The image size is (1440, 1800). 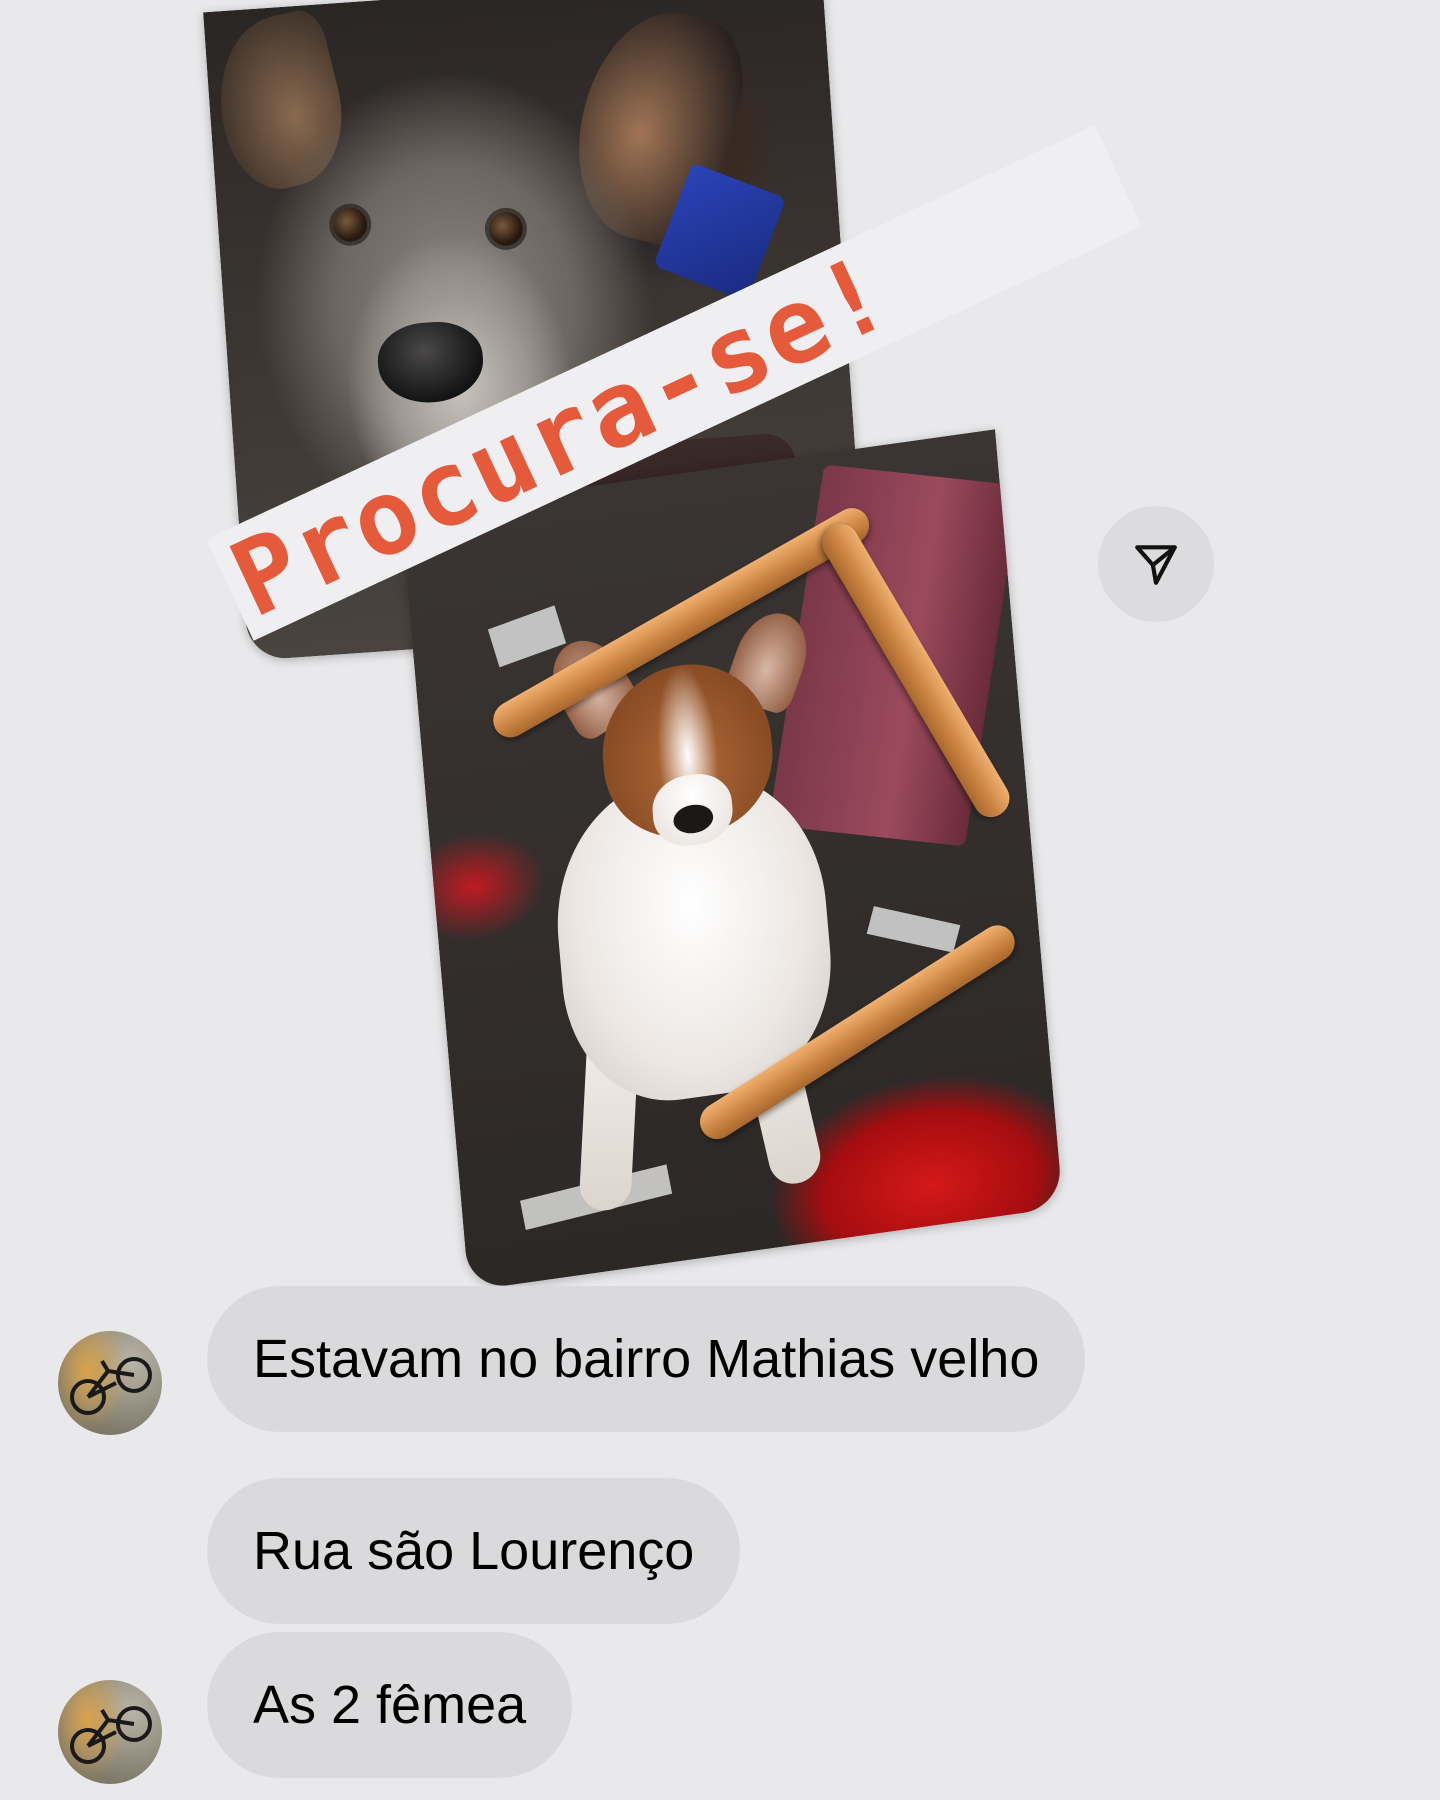 I want to click on message-bubble: Estavam no bairro Mathias velho, so click(x=646, y=1359).